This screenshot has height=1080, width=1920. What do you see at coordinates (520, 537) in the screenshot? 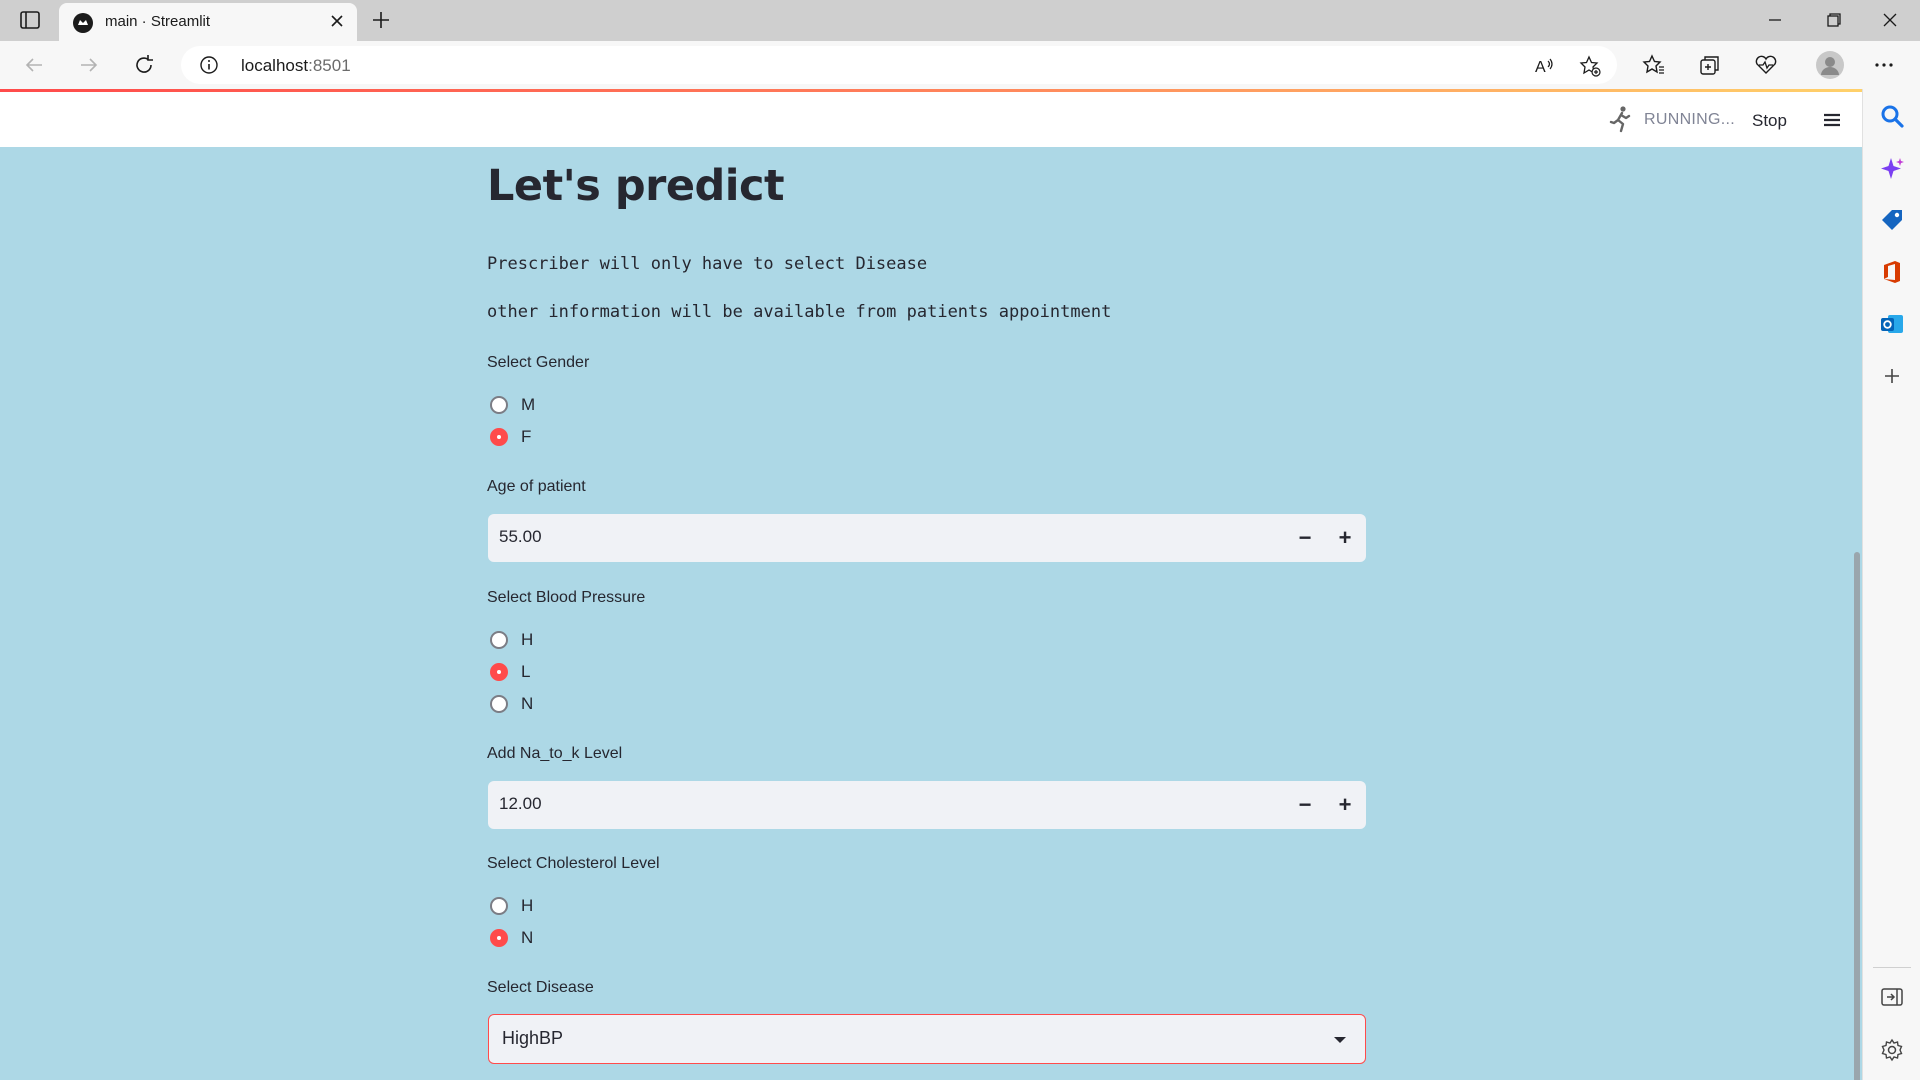
I see `age-value: 55.00` at bounding box center [520, 537].